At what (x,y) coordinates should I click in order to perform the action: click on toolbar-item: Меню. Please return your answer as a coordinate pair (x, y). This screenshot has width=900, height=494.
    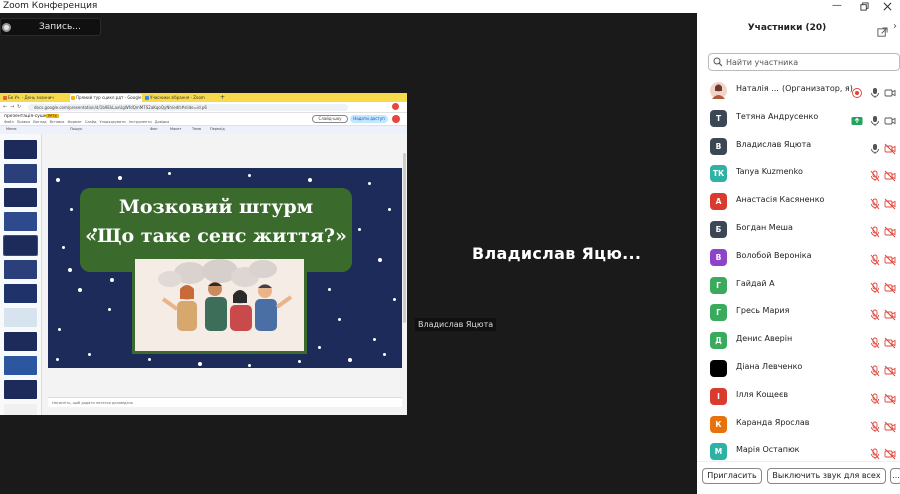
    Looking at the image, I should click on (11, 129).